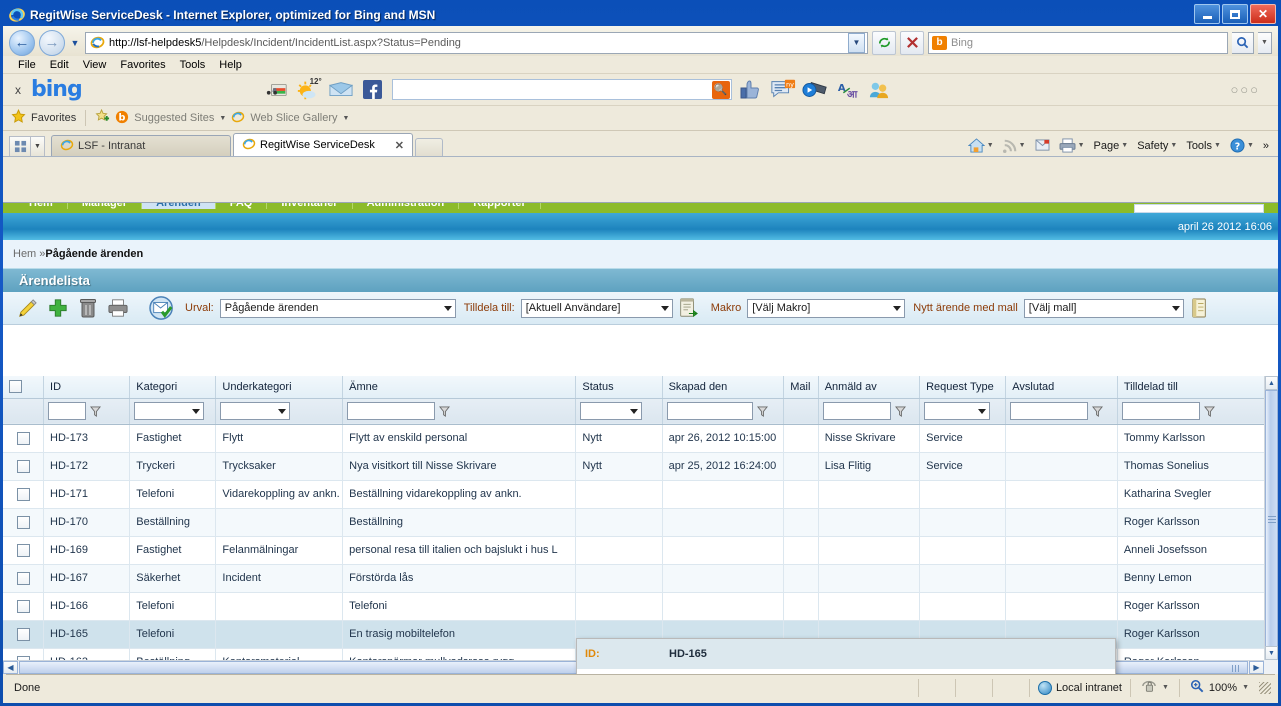 This screenshot has width=1281, height=706. What do you see at coordinates (27, 65) in the screenshot?
I see `menu-file: File` at bounding box center [27, 65].